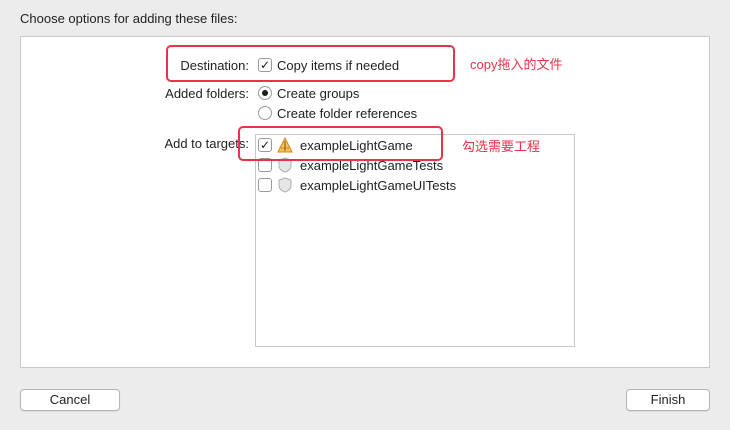  What do you see at coordinates (70, 400) in the screenshot?
I see `cancel-button: Cancel` at bounding box center [70, 400].